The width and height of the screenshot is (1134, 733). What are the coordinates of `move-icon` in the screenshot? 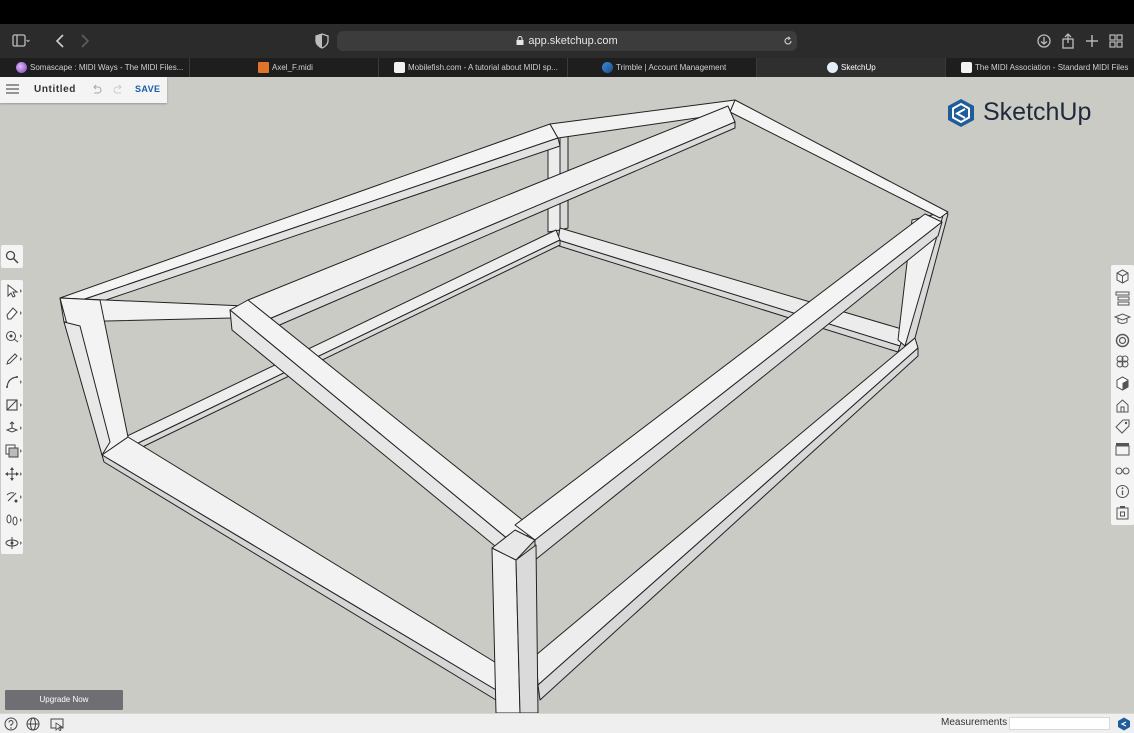 It's located at (12, 474).